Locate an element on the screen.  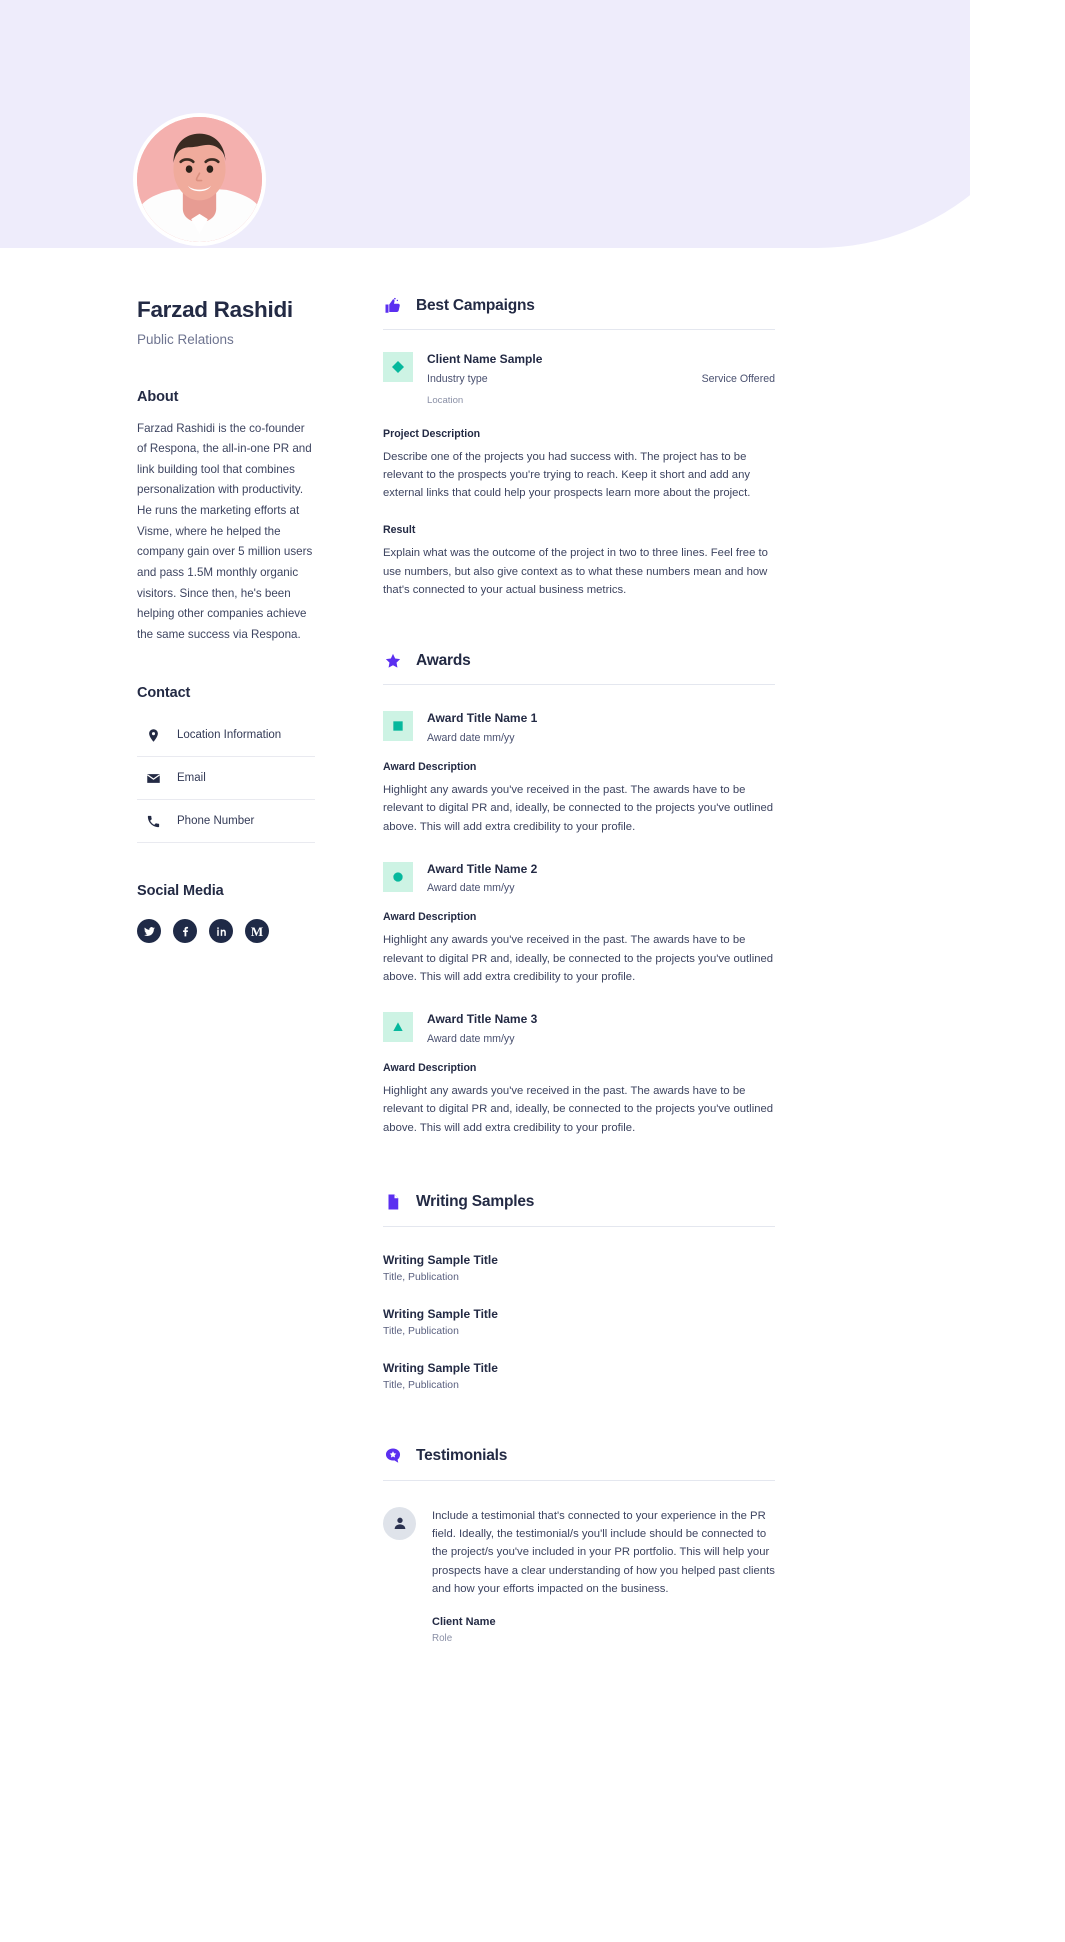
contact-item-phone: Phone Number is located at coordinates (226, 822).